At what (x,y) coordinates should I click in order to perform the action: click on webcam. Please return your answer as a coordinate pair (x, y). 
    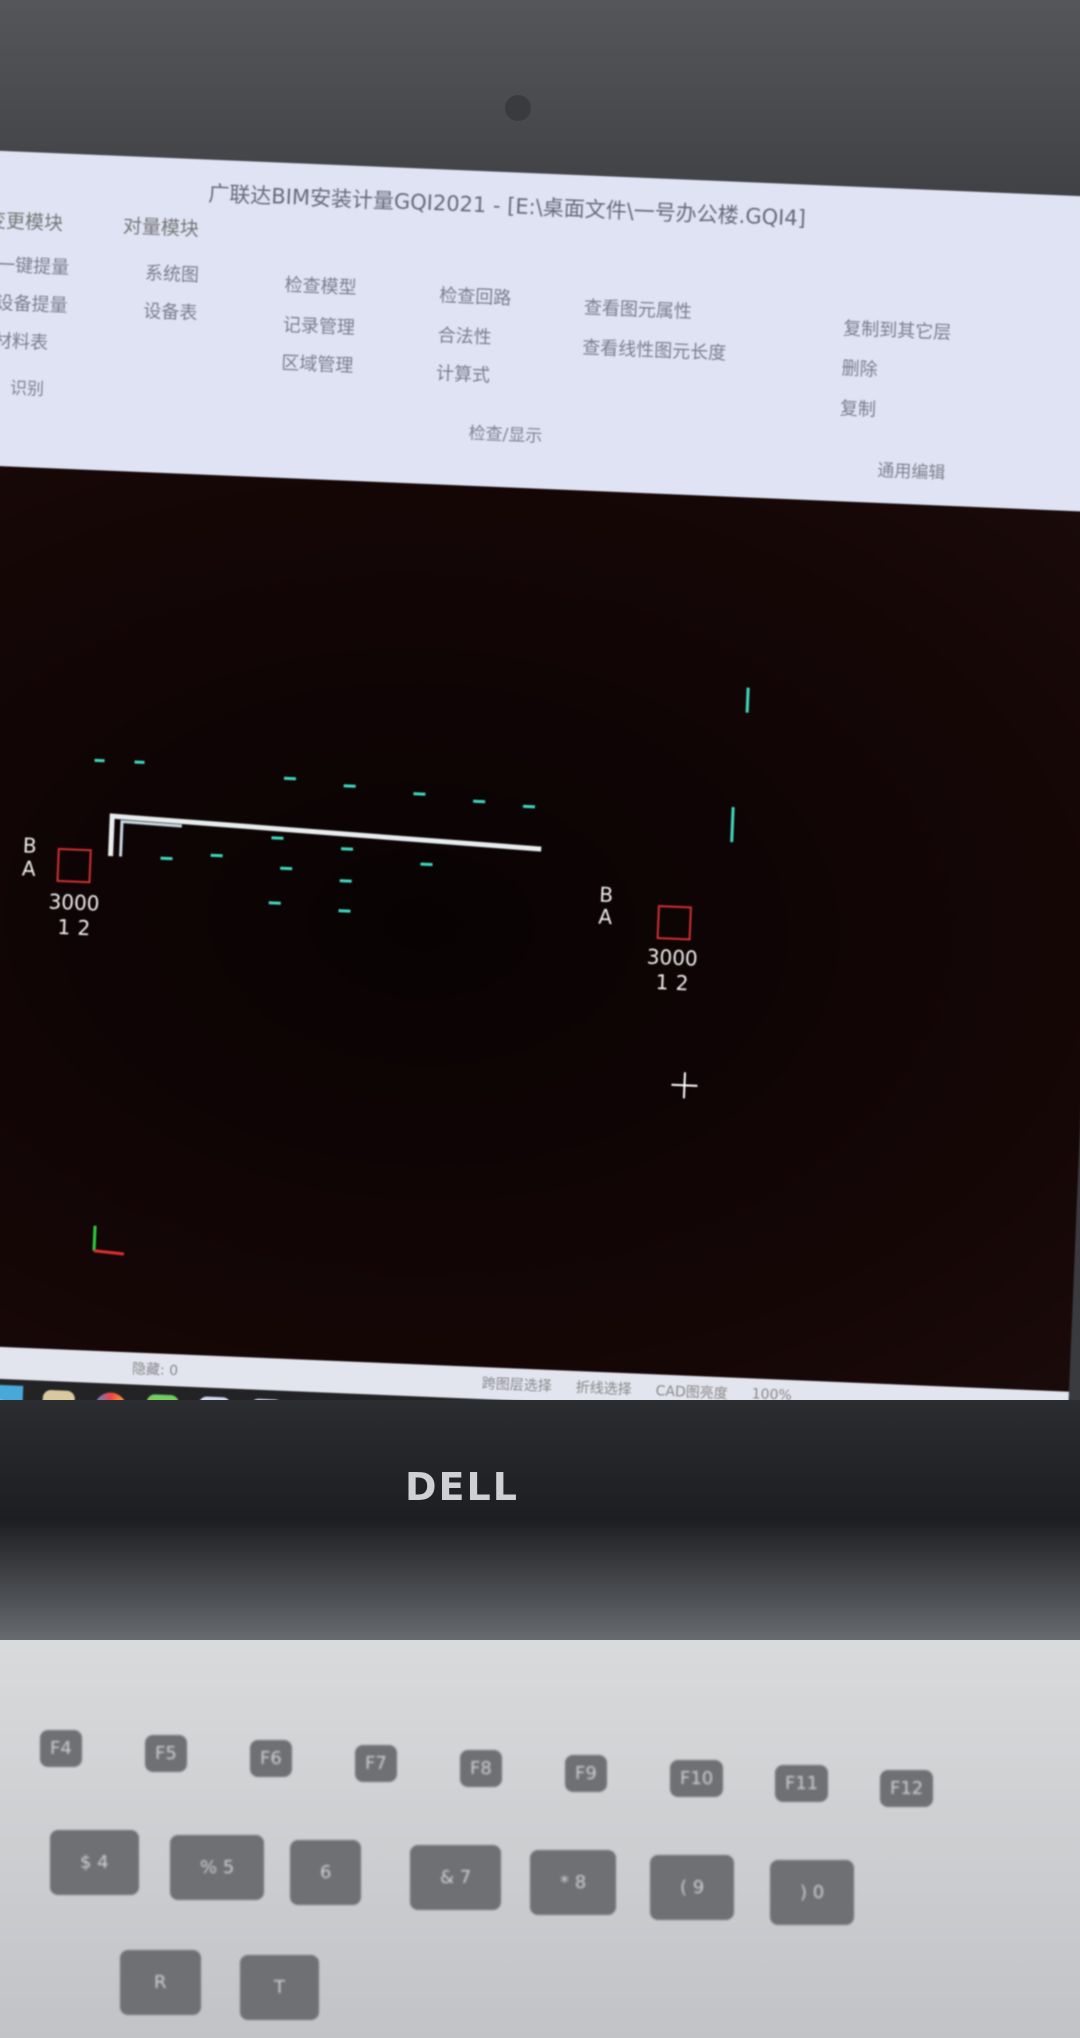
    Looking at the image, I should click on (518, 108).